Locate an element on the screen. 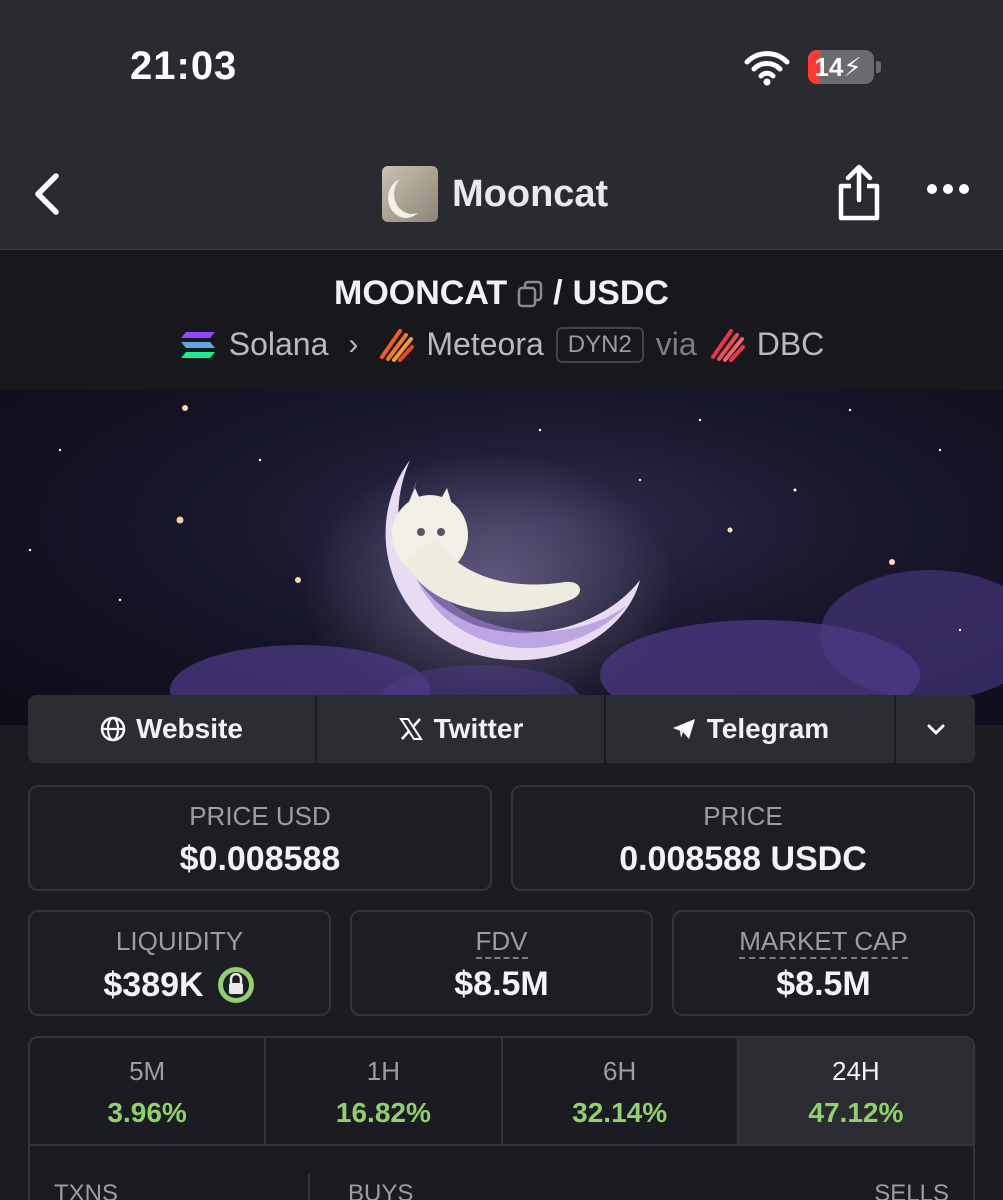  token-avatar is located at coordinates (410, 194).